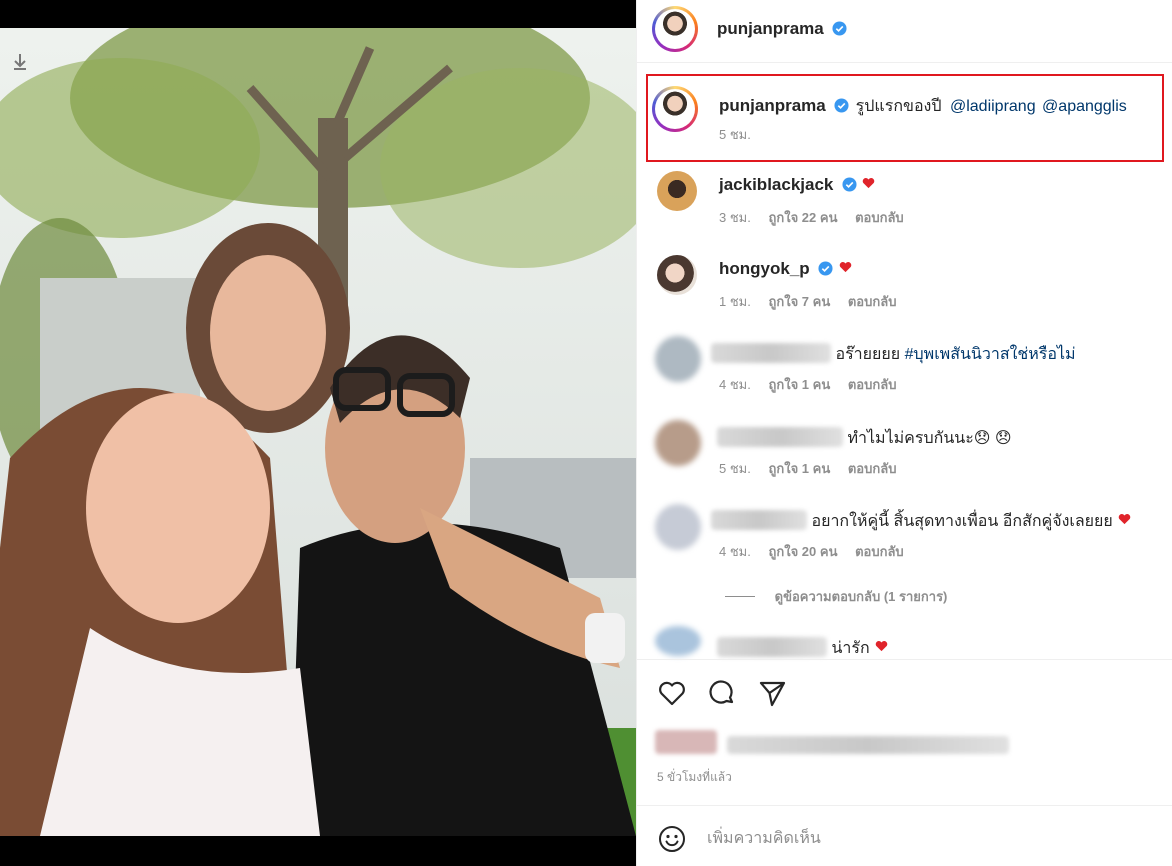  I want to click on comment-meta: 4 ชม. ถูกใจ 1 คน ตอบกลับ, so click(814, 384).